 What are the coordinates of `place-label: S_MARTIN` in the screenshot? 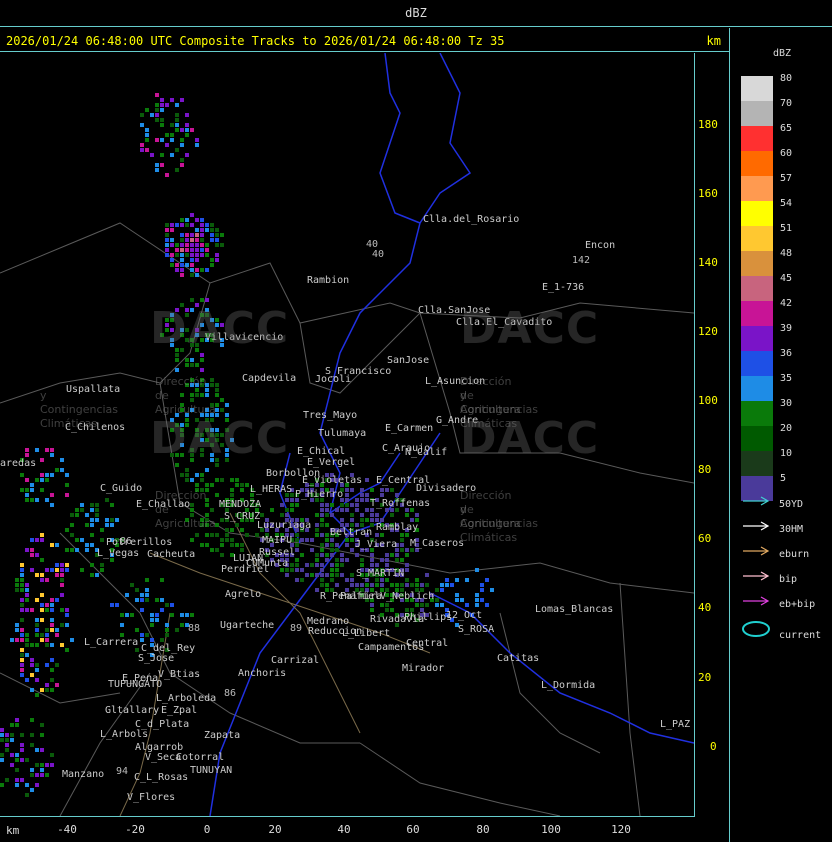 It's located at (380, 573).